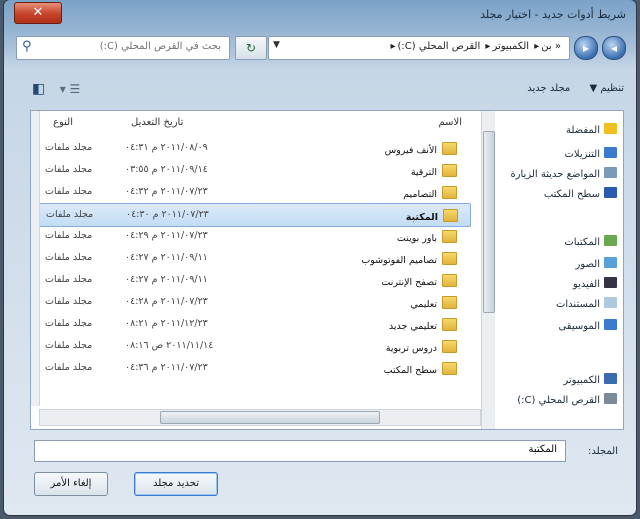 The width and height of the screenshot is (640, 519). Describe the element at coordinates (580, 193) in the screenshot. I see `nav-item: سطح المكتب` at that location.